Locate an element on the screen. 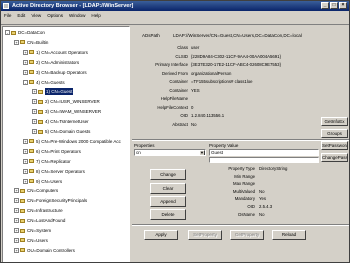  minimize-button: _ is located at coordinates (325, 5).